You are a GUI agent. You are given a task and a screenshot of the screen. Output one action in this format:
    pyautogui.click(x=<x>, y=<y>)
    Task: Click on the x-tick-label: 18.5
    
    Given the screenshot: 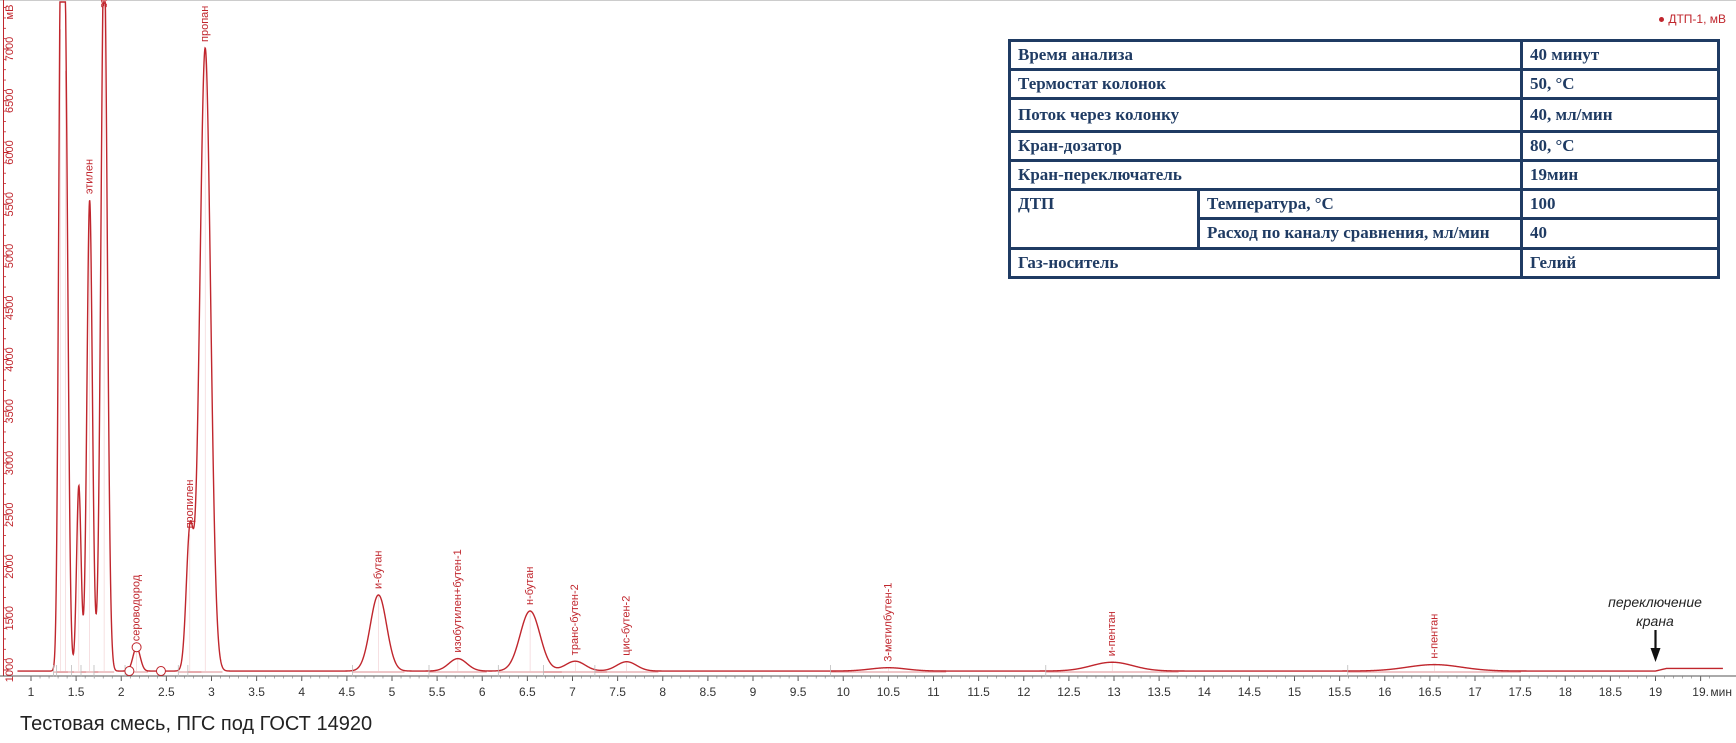 What is the action you would take?
    pyautogui.click(x=1611, y=692)
    